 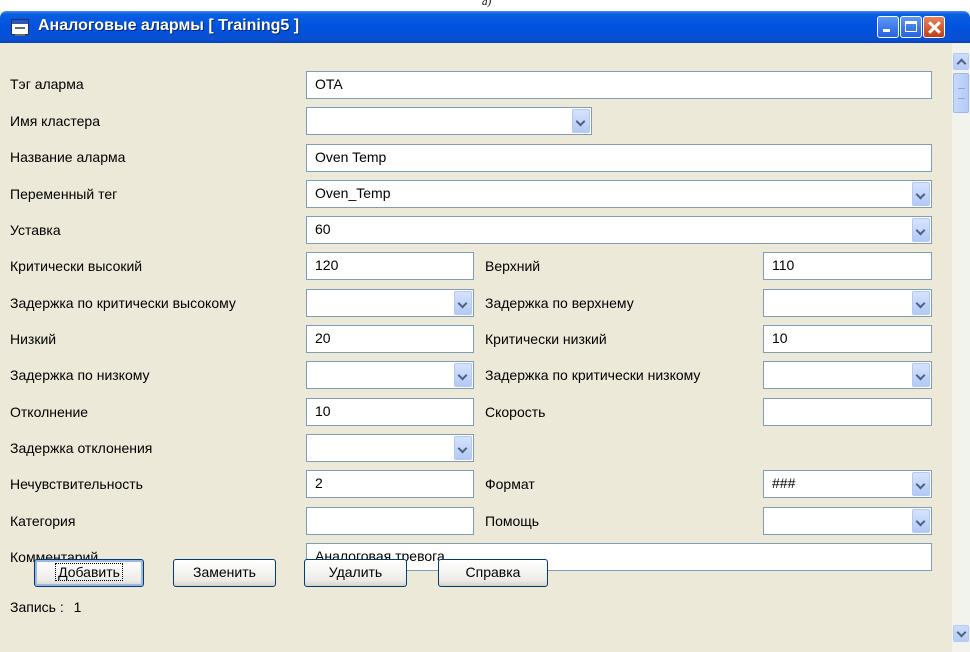 I want to click on alarm-name-label: Название аларма, so click(x=68, y=157).